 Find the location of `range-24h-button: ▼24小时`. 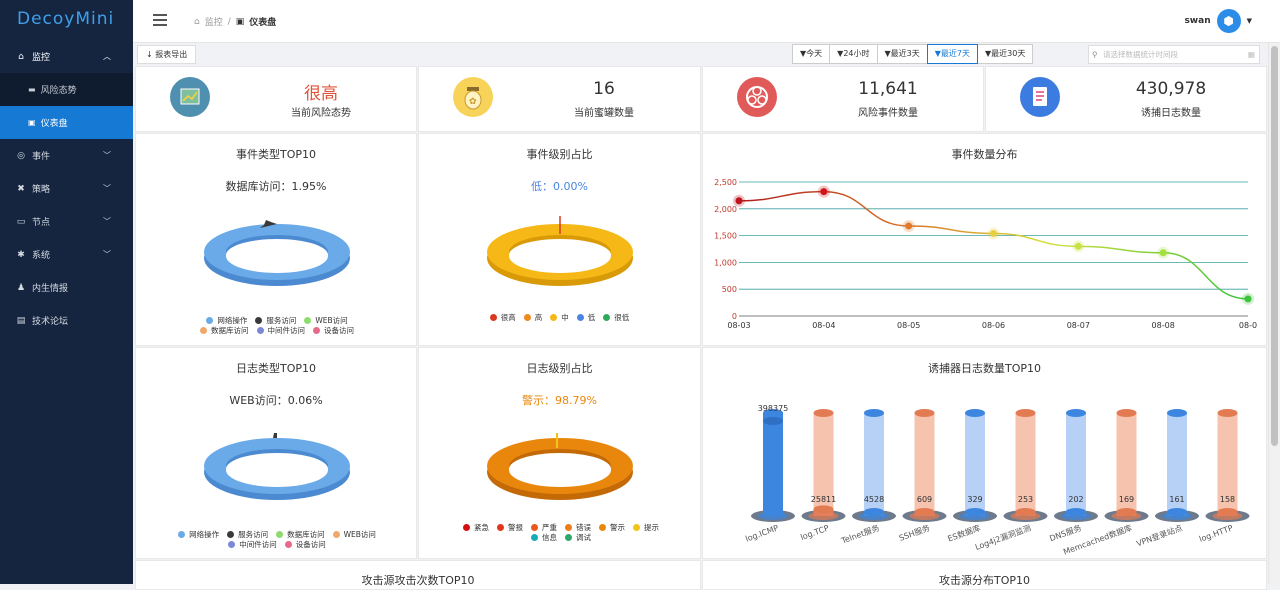

range-24h-button: ▼24小时 is located at coordinates (853, 54).